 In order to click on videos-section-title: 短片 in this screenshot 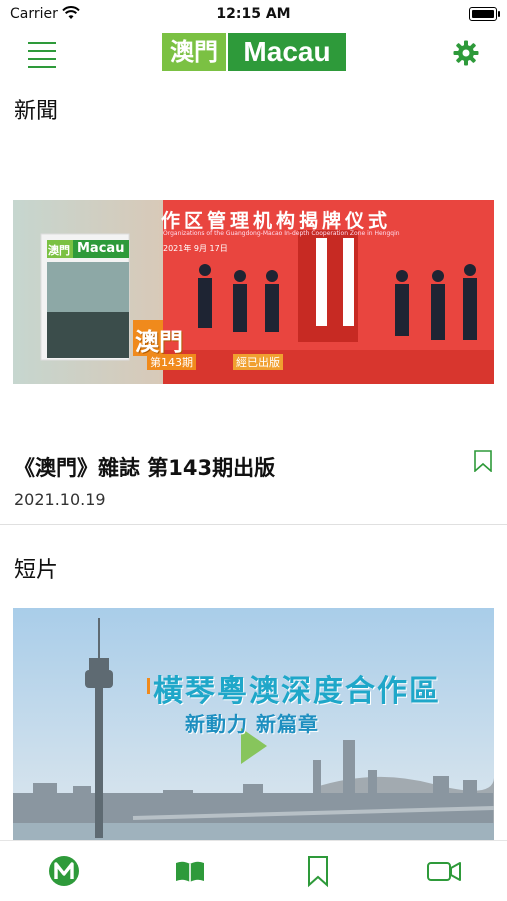, I will do `click(36, 570)`.